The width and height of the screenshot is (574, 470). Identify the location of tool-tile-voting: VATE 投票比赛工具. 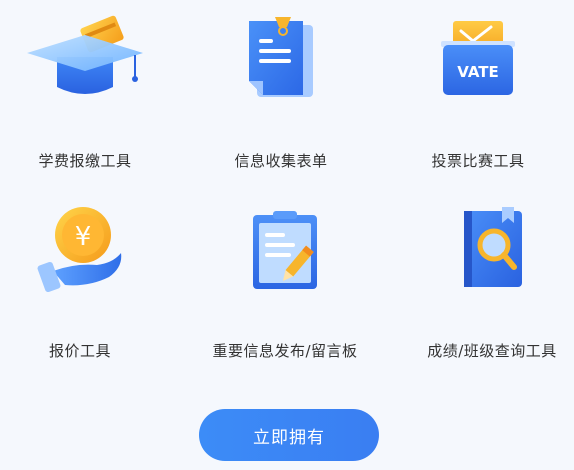
(478, 88).